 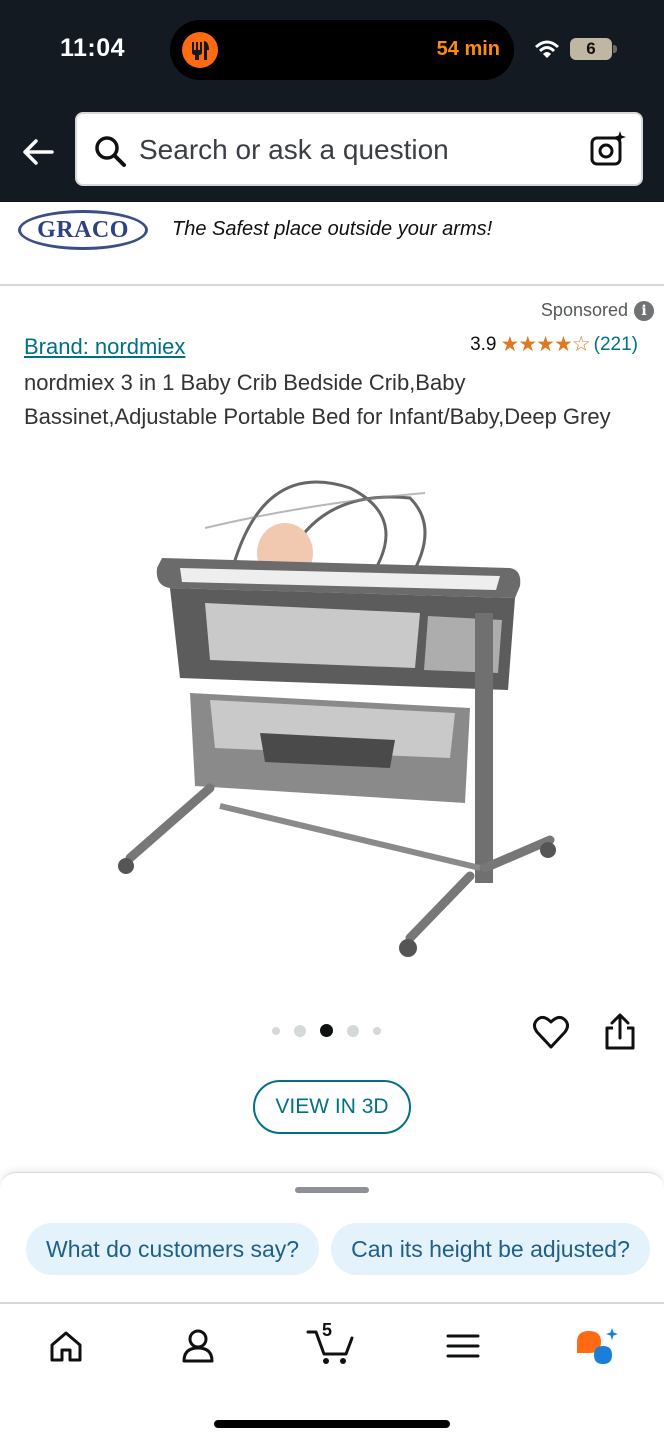 I want to click on star-rating-icon: ★★★★☆, so click(x=545, y=344).